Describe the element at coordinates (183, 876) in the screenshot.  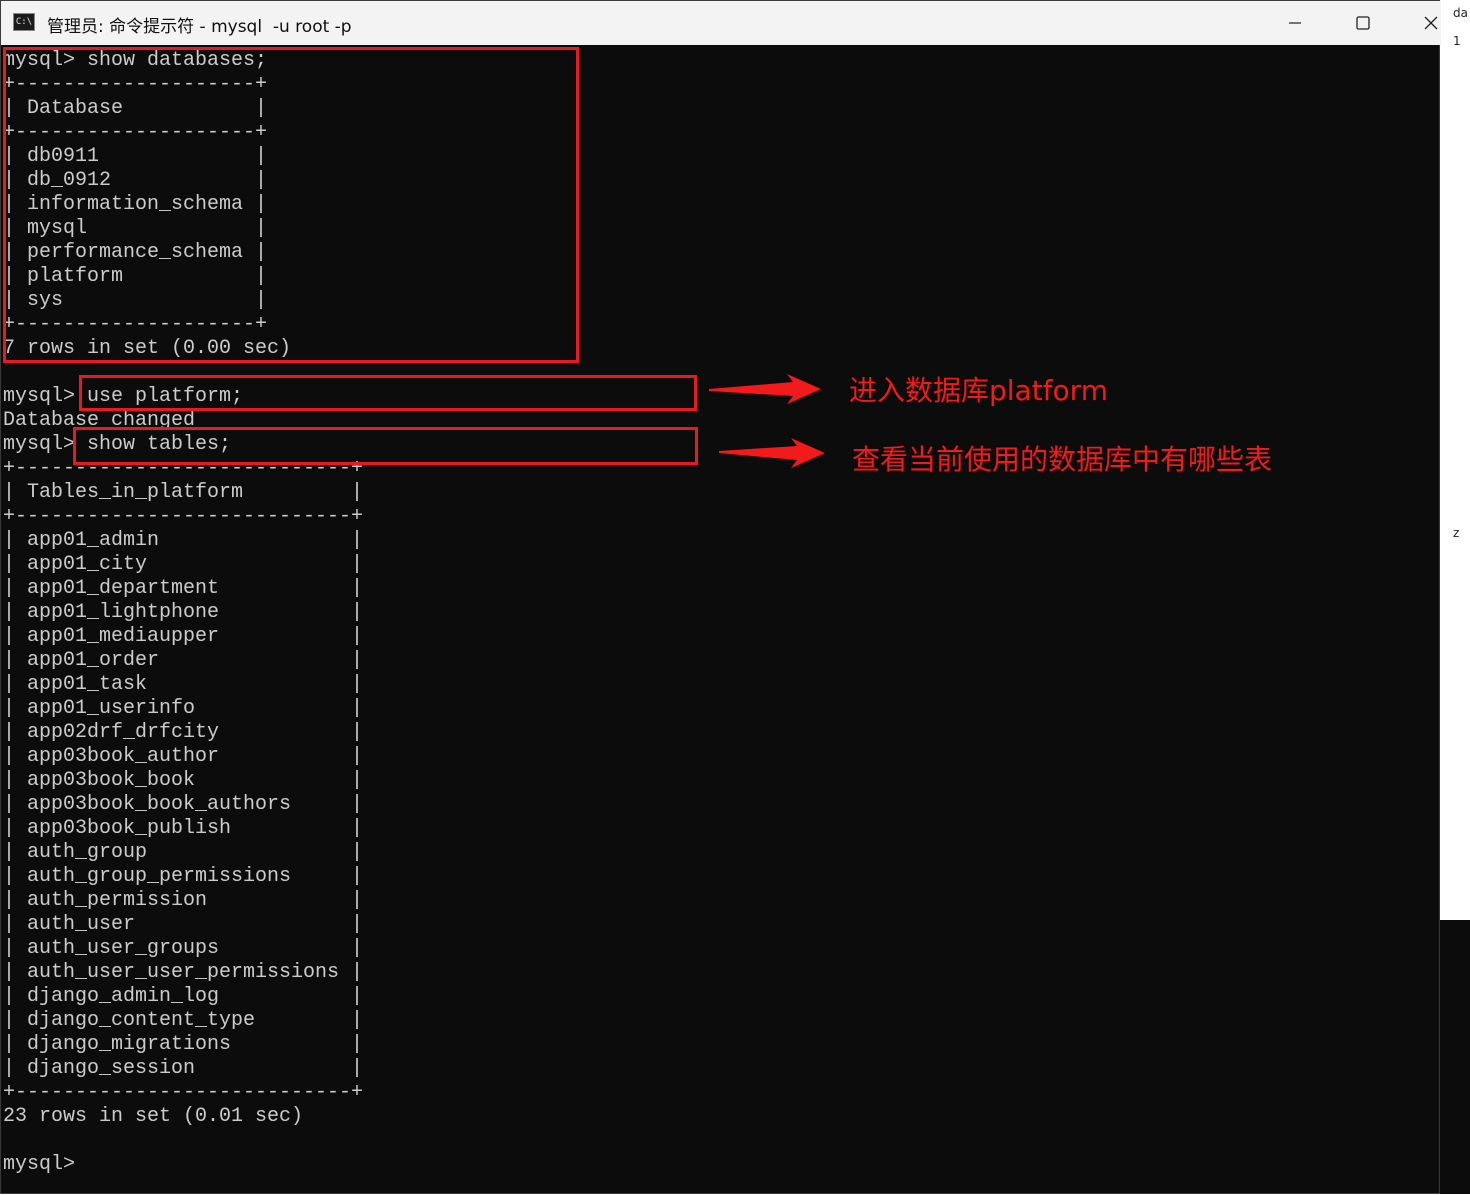
I see `terminal-line: | auth_group_permissions |` at that location.